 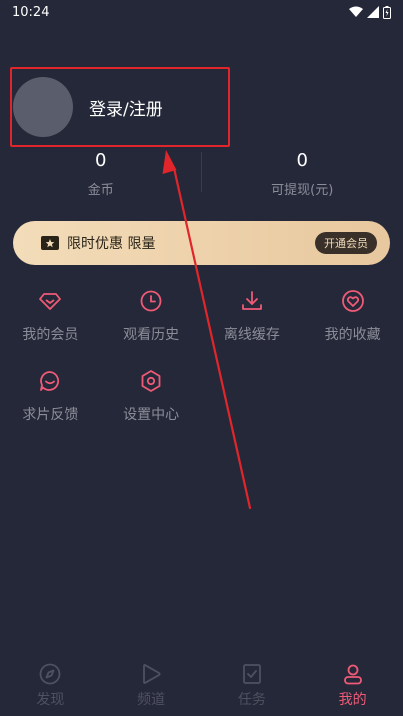 What do you see at coordinates (50, 301) in the screenshot?
I see `diamond-icon` at bounding box center [50, 301].